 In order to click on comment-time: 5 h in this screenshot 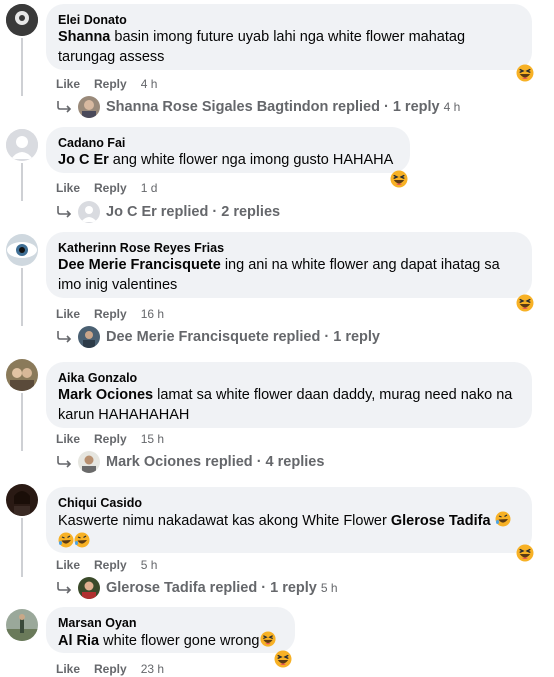, I will do `click(149, 565)`.